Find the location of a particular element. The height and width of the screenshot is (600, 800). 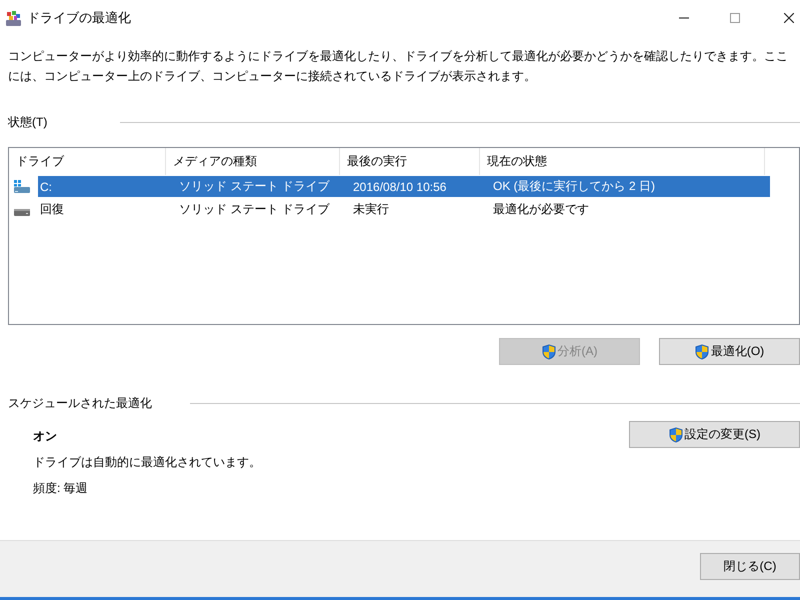

column-header: 最後の実行 is located at coordinates (410, 161).